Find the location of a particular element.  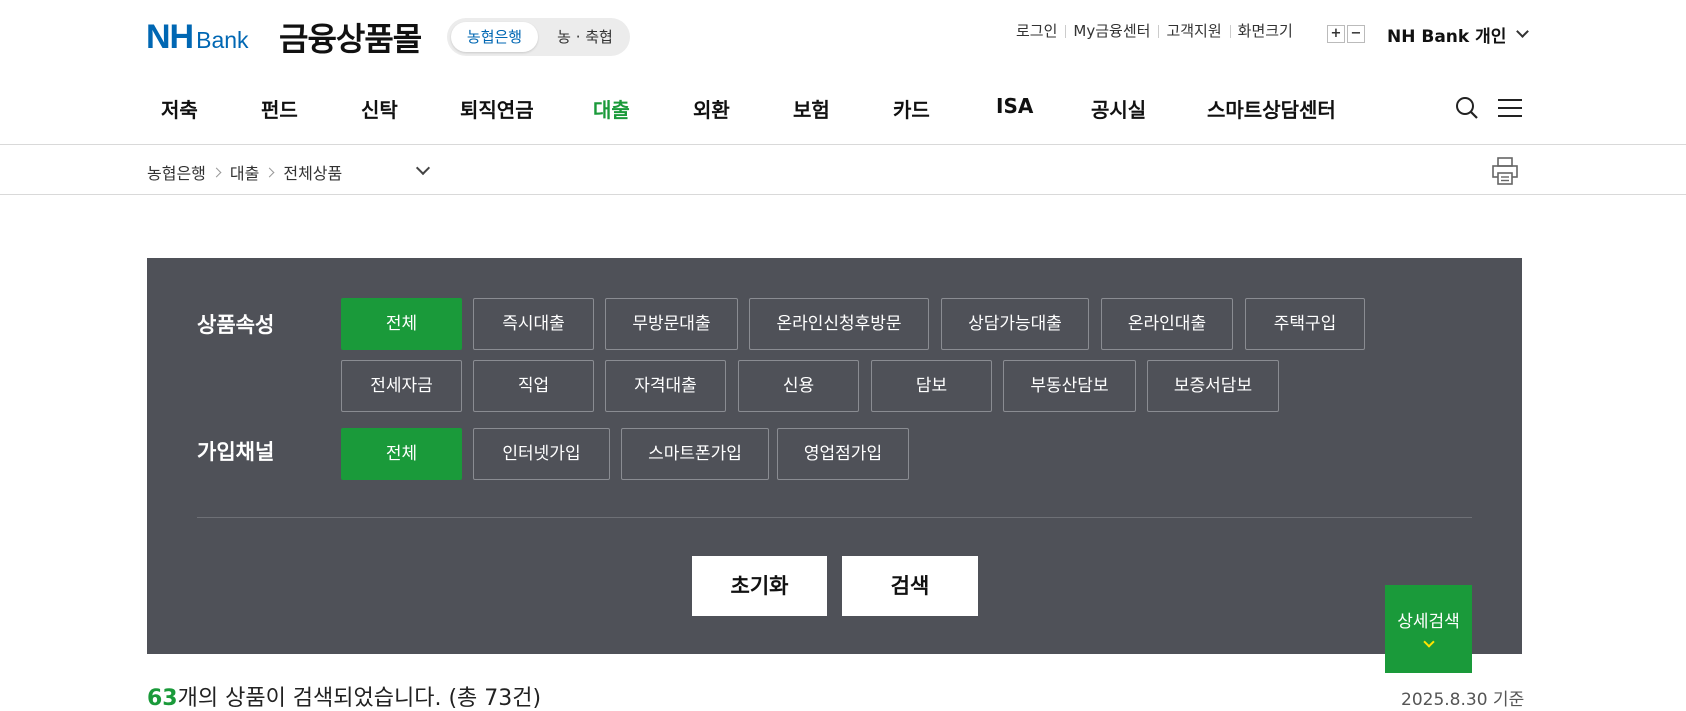

attr-chip-consult: 상담가능대출 is located at coordinates (1015, 324).